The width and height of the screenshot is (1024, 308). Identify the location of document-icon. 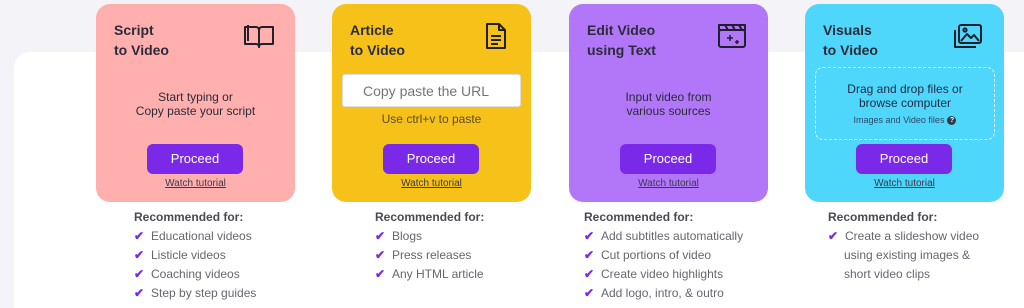
(495, 36).